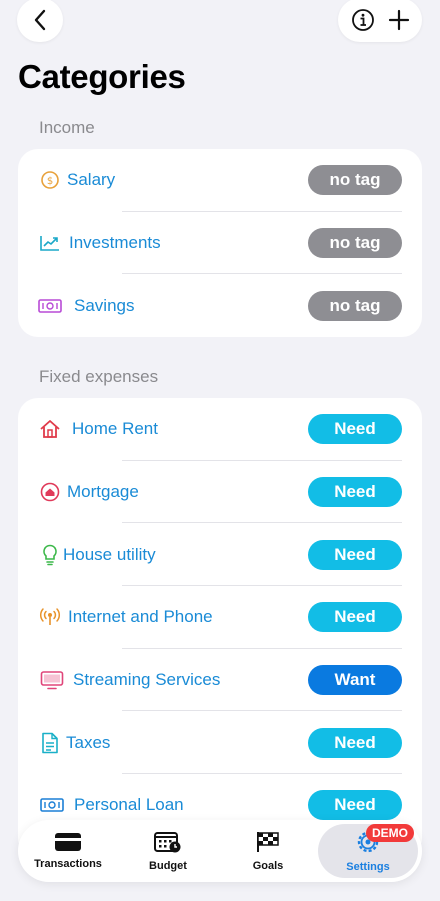 The image size is (440, 901). What do you see at coordinates (52, 680) in the screenshot?
I see `tv-icon` at bounding box center [52, 680].